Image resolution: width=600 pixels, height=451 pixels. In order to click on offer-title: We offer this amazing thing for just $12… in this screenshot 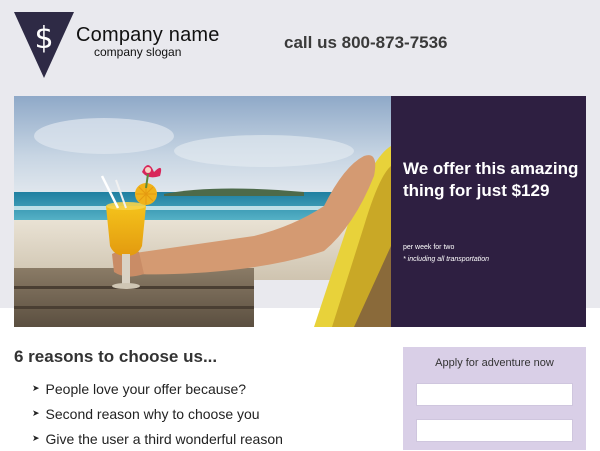, I will do `click(491, 179)`.